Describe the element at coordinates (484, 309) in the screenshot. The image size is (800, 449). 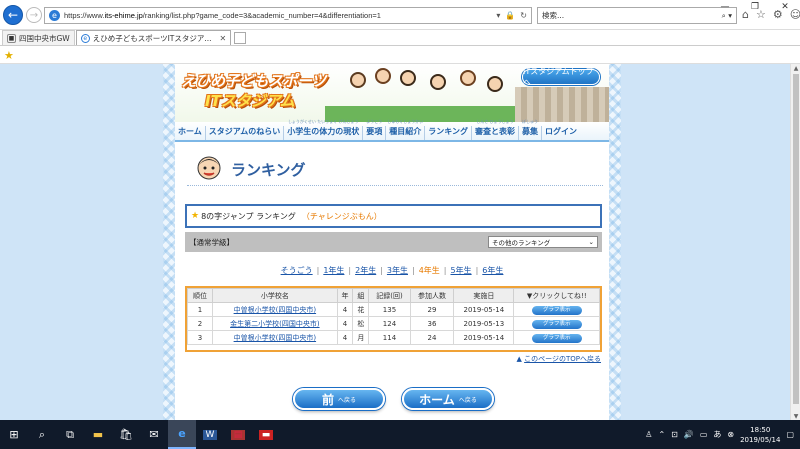
I see `cell-value: 2019-05-14` at that location.